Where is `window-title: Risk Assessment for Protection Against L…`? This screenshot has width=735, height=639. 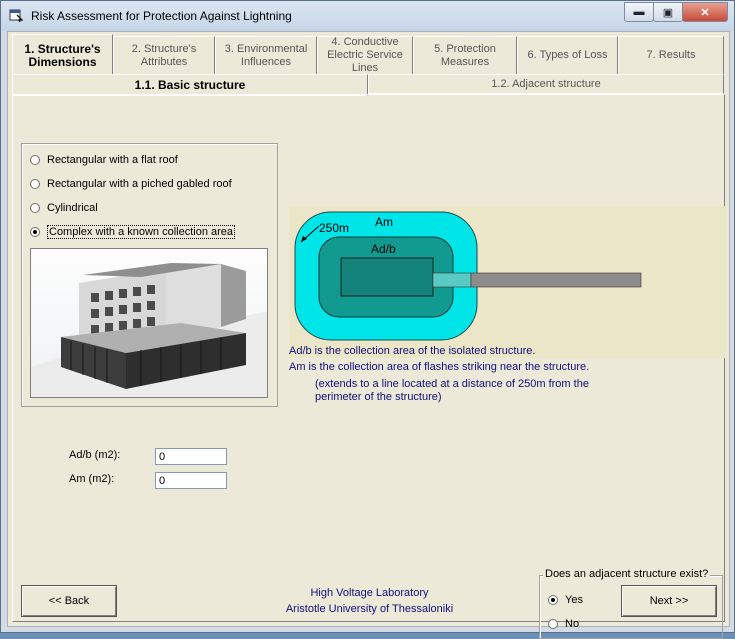
window-title: Risk Assessment for Protection Against L… is located at coordinates (161, 16).